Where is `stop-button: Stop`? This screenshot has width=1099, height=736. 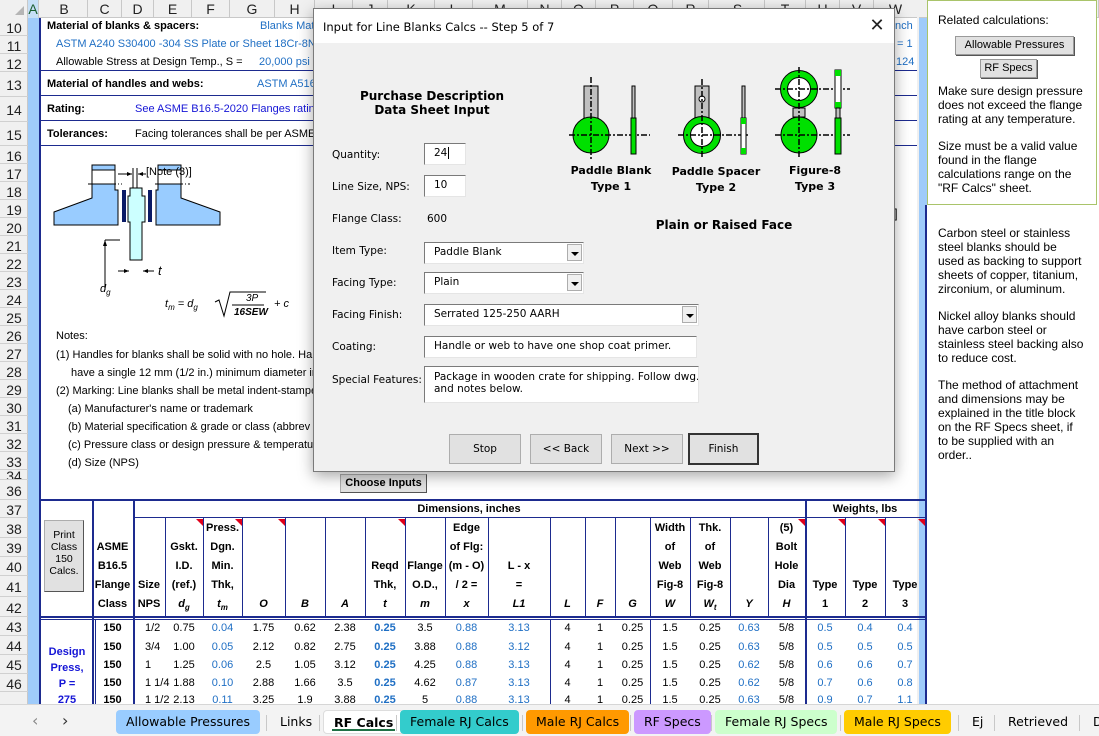
stop-button: Stop is located at coordinates (485, 449).